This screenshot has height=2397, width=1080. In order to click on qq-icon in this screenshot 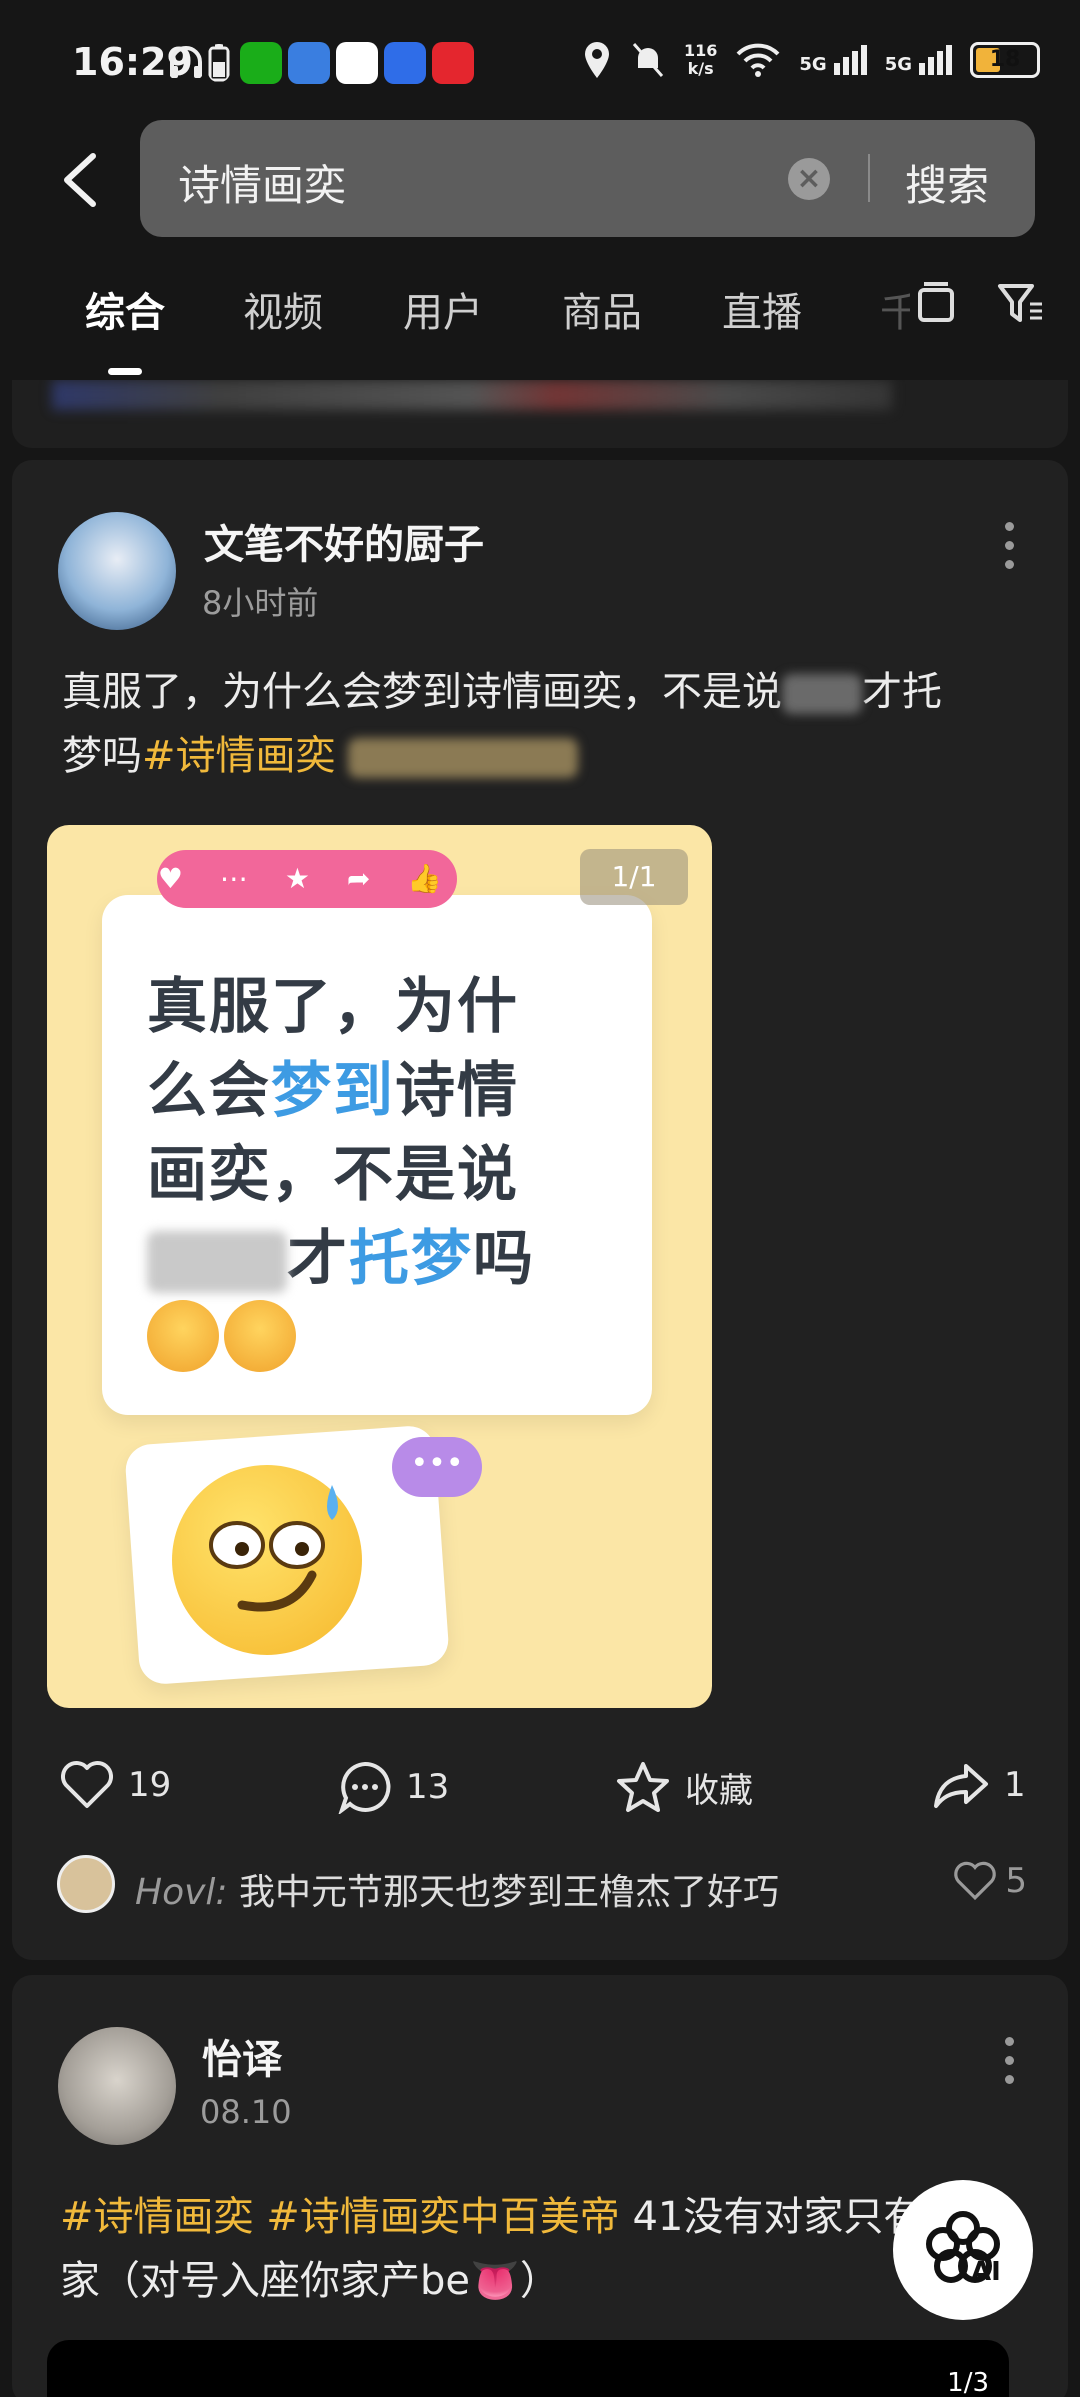, I will do `click(357, 63)`.